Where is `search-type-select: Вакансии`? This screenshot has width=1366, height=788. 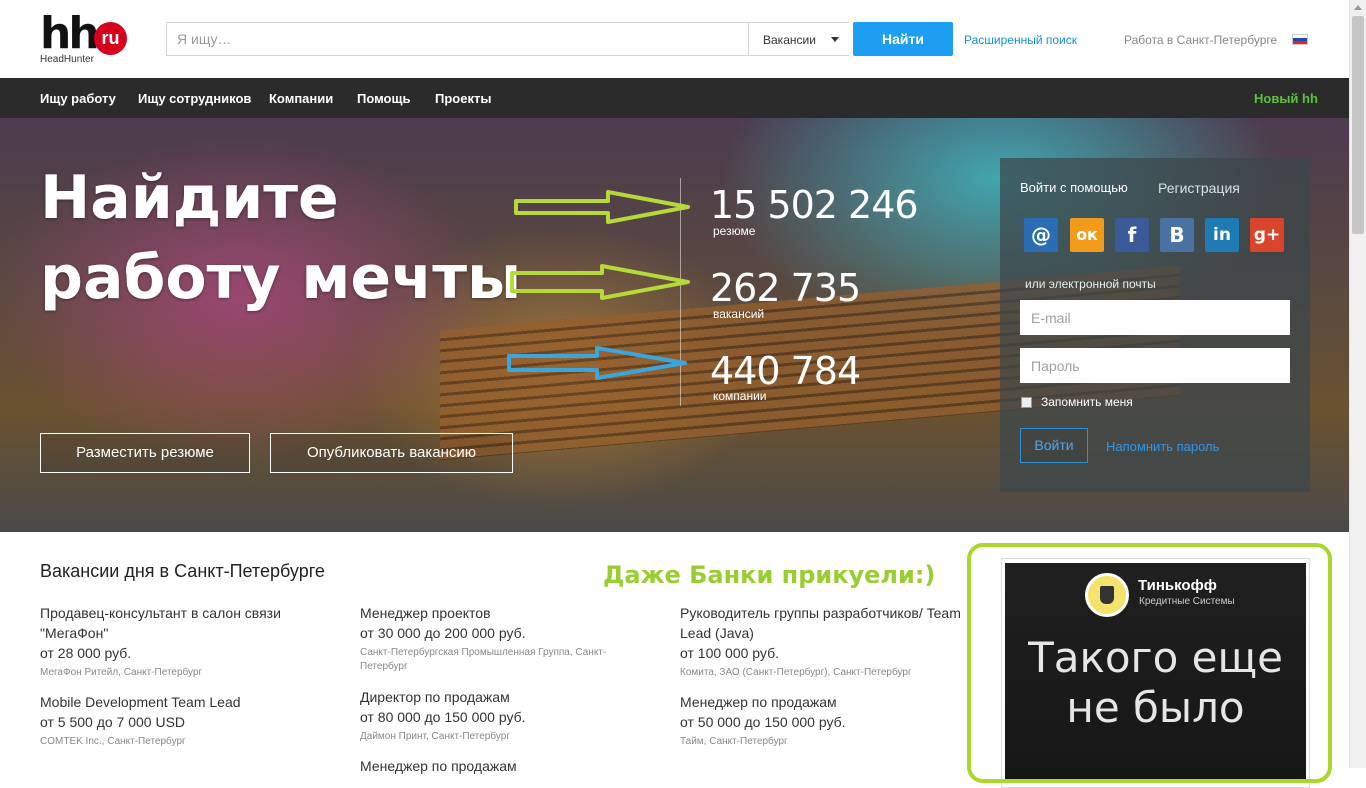 search-type-select: Вакансии is located at coordinates (798, 39).